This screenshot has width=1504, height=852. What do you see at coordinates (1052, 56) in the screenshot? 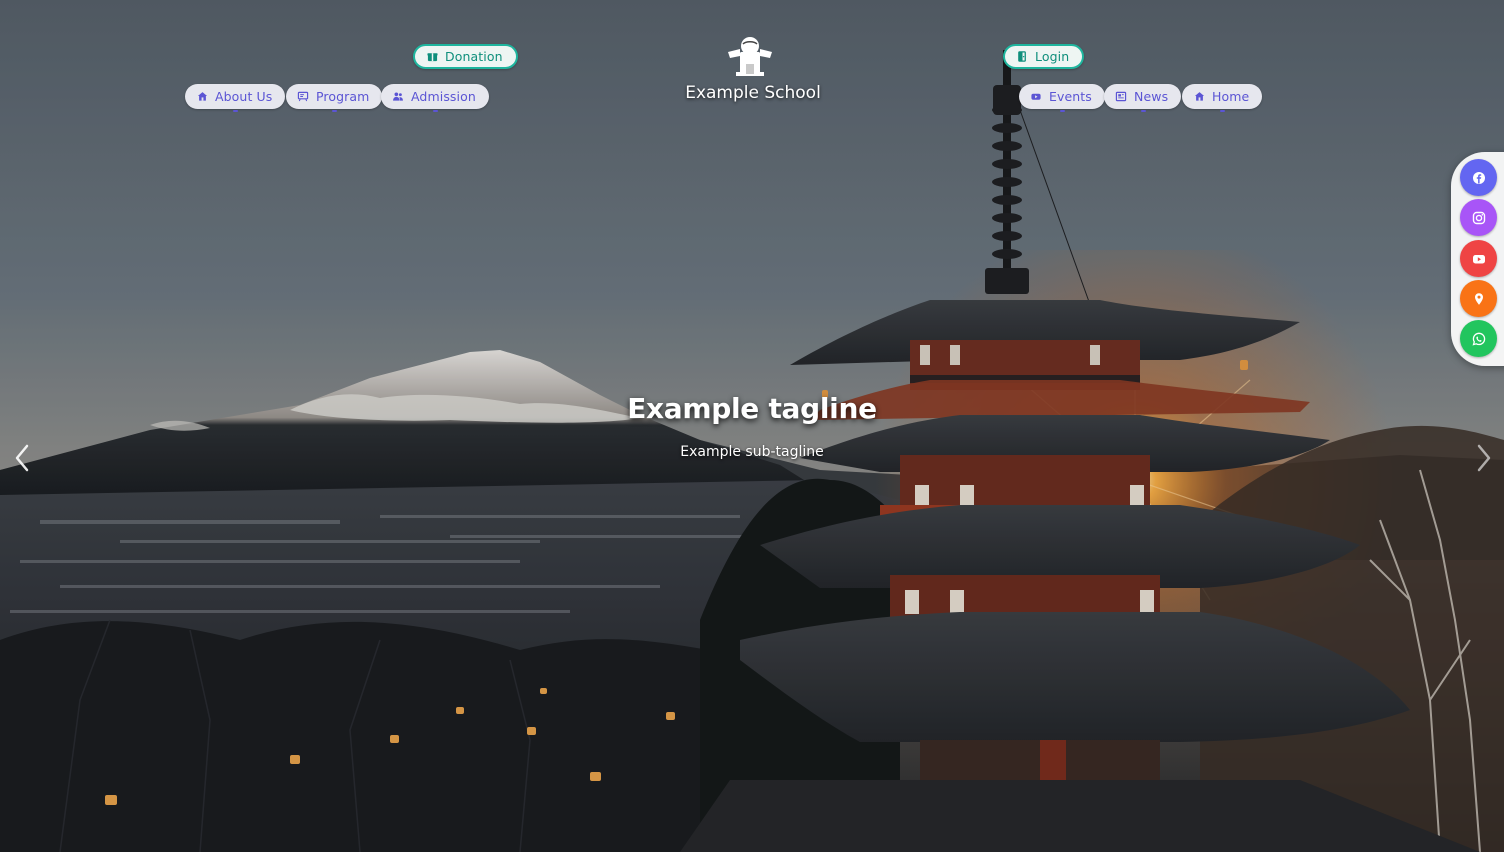
I see `login-label: Login` at bounding box center [1052, 56].